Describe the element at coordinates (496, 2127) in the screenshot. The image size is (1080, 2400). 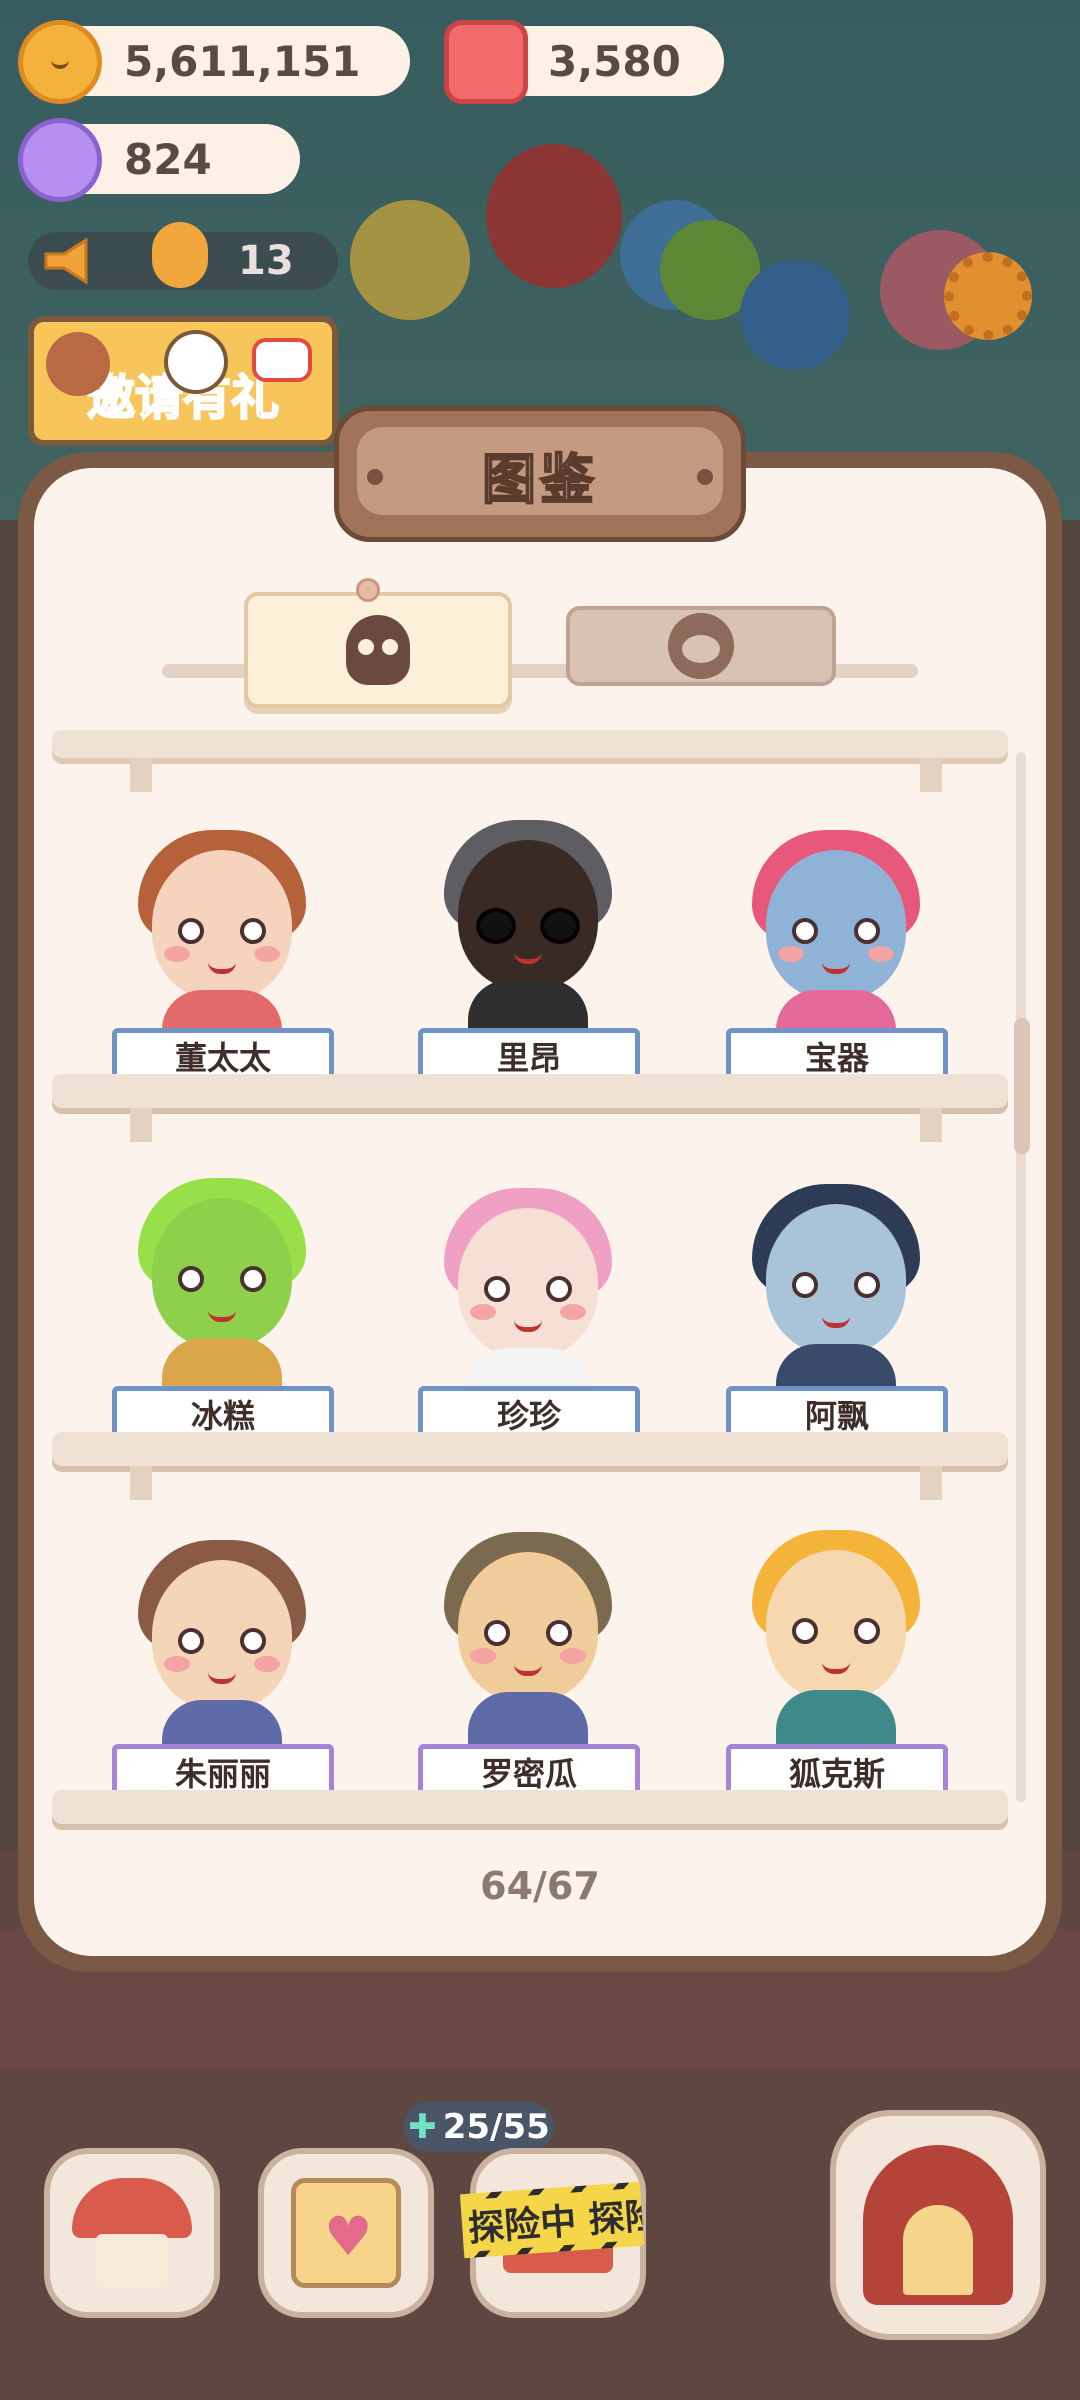
I see `energy-count: 25/55` at that location.